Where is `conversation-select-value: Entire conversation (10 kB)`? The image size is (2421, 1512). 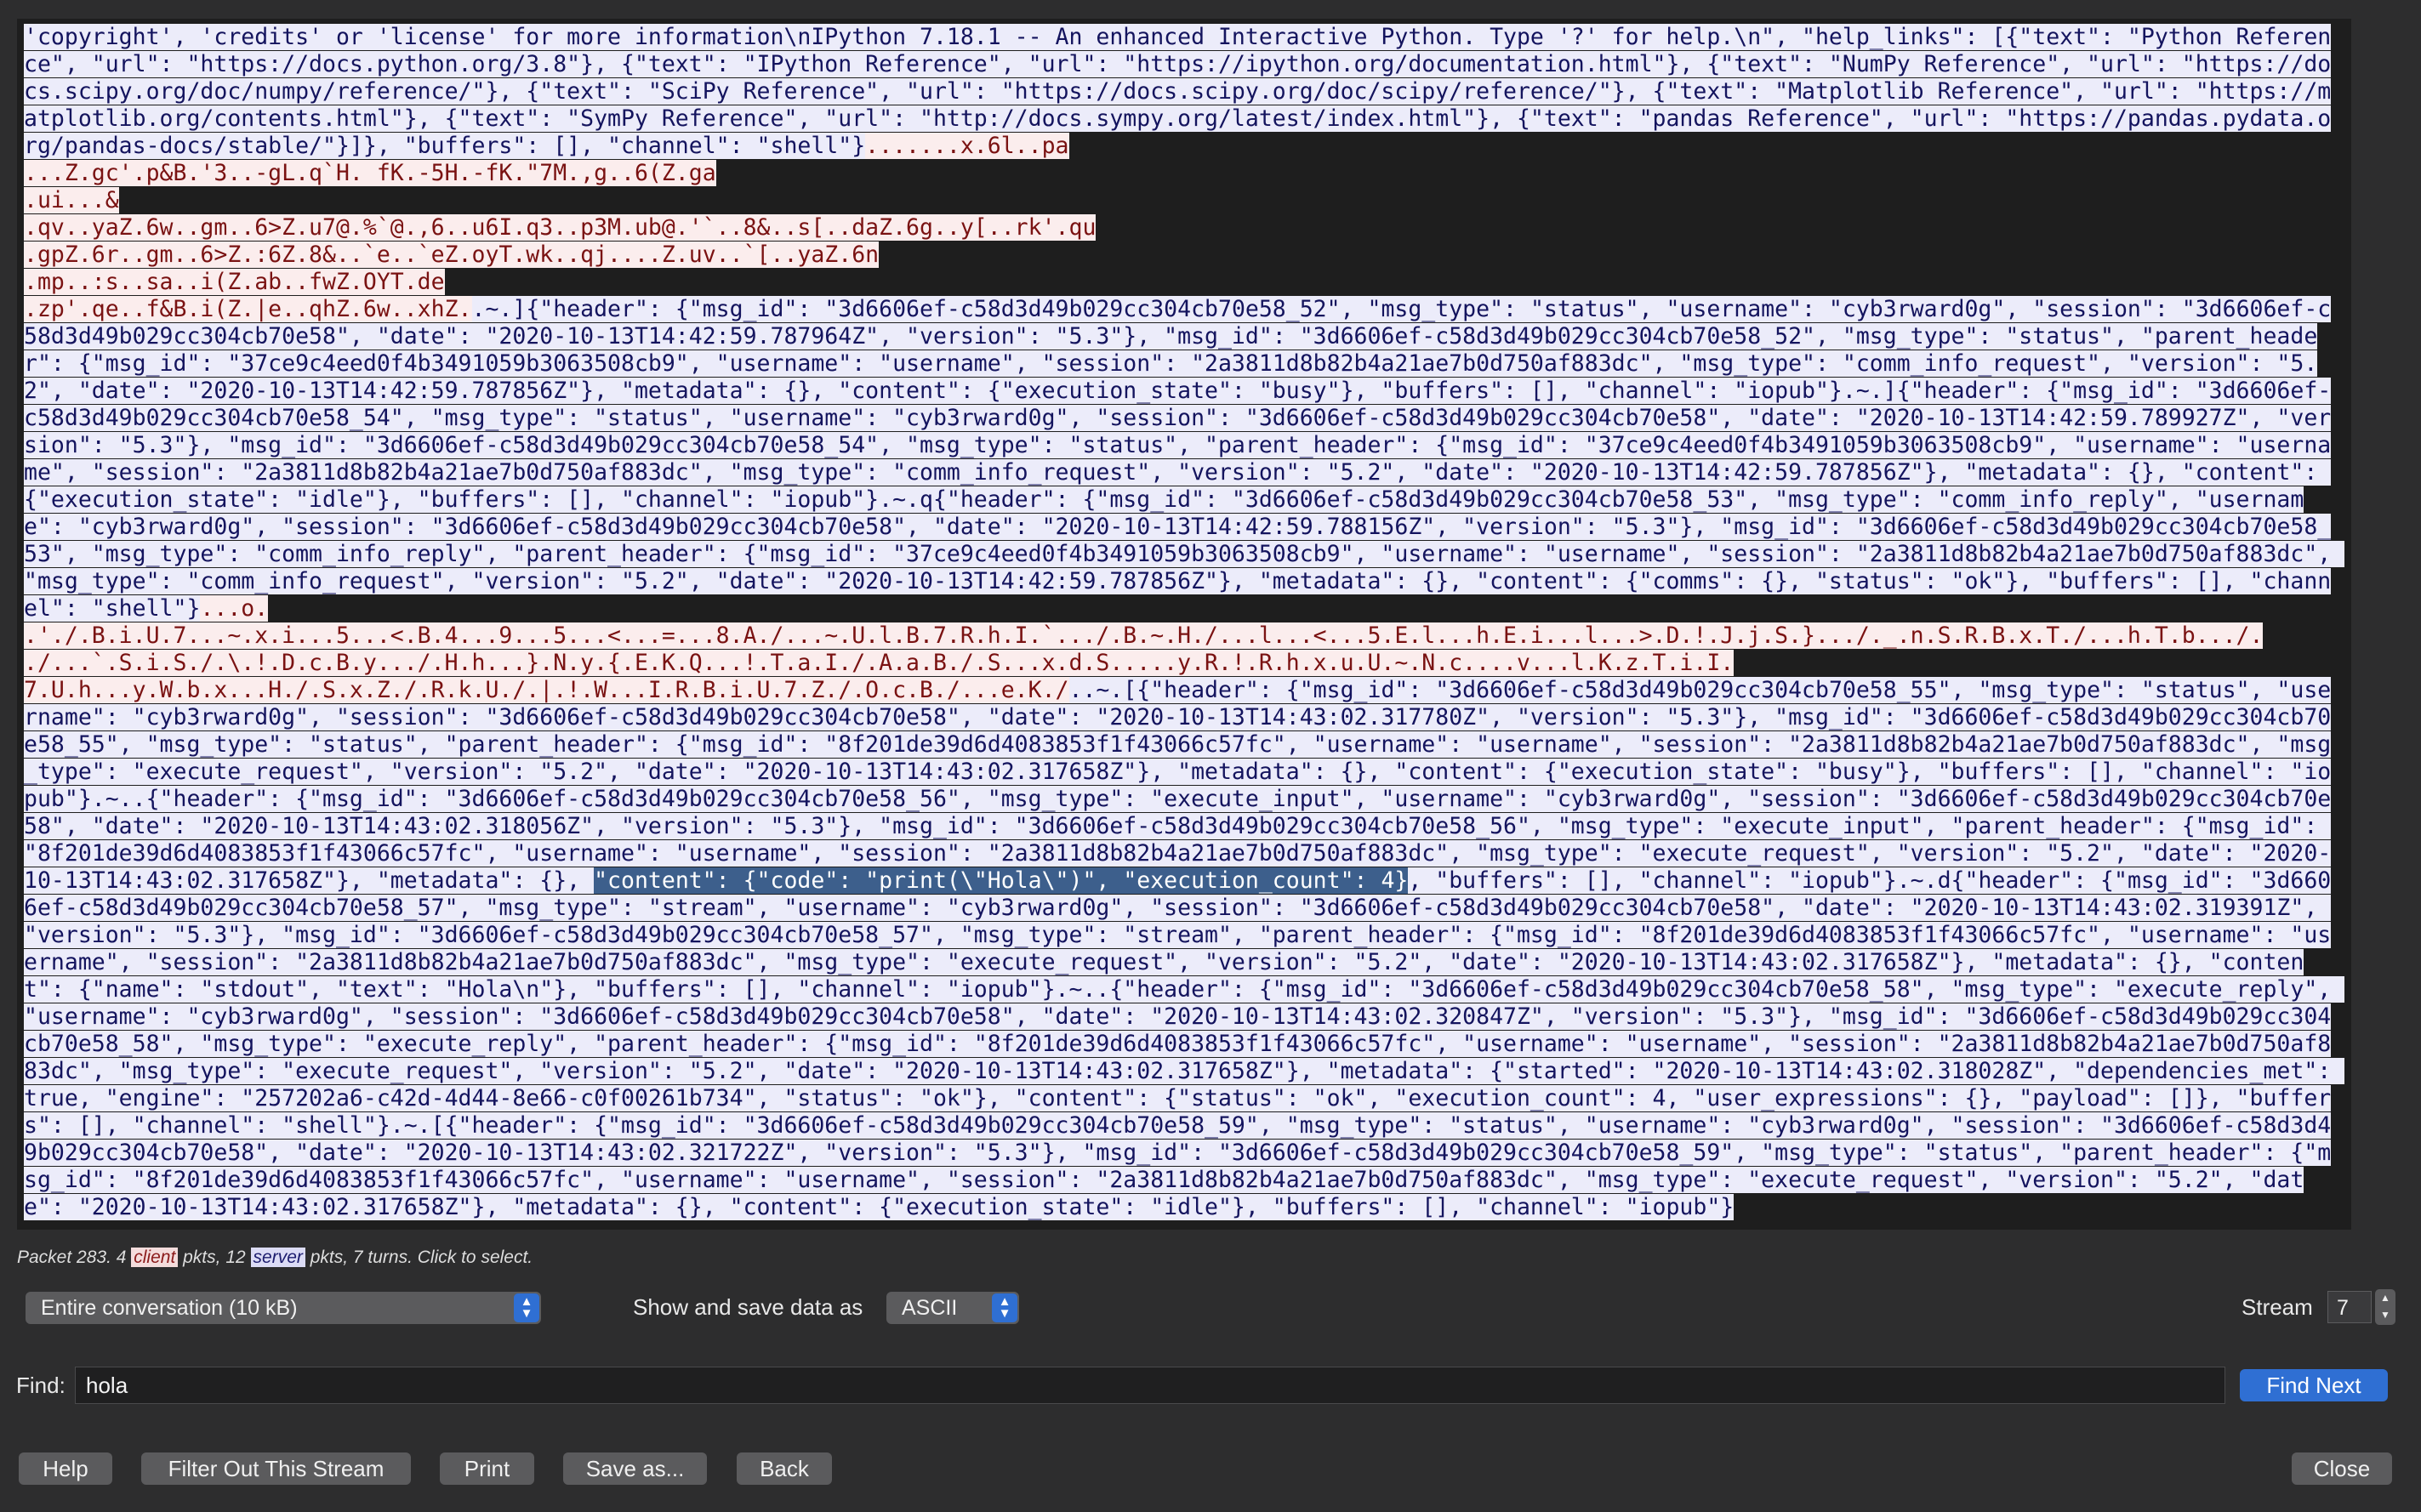
conversation-select-value: Entire conversation (10 kB) is located at coordinates (169, 1308).